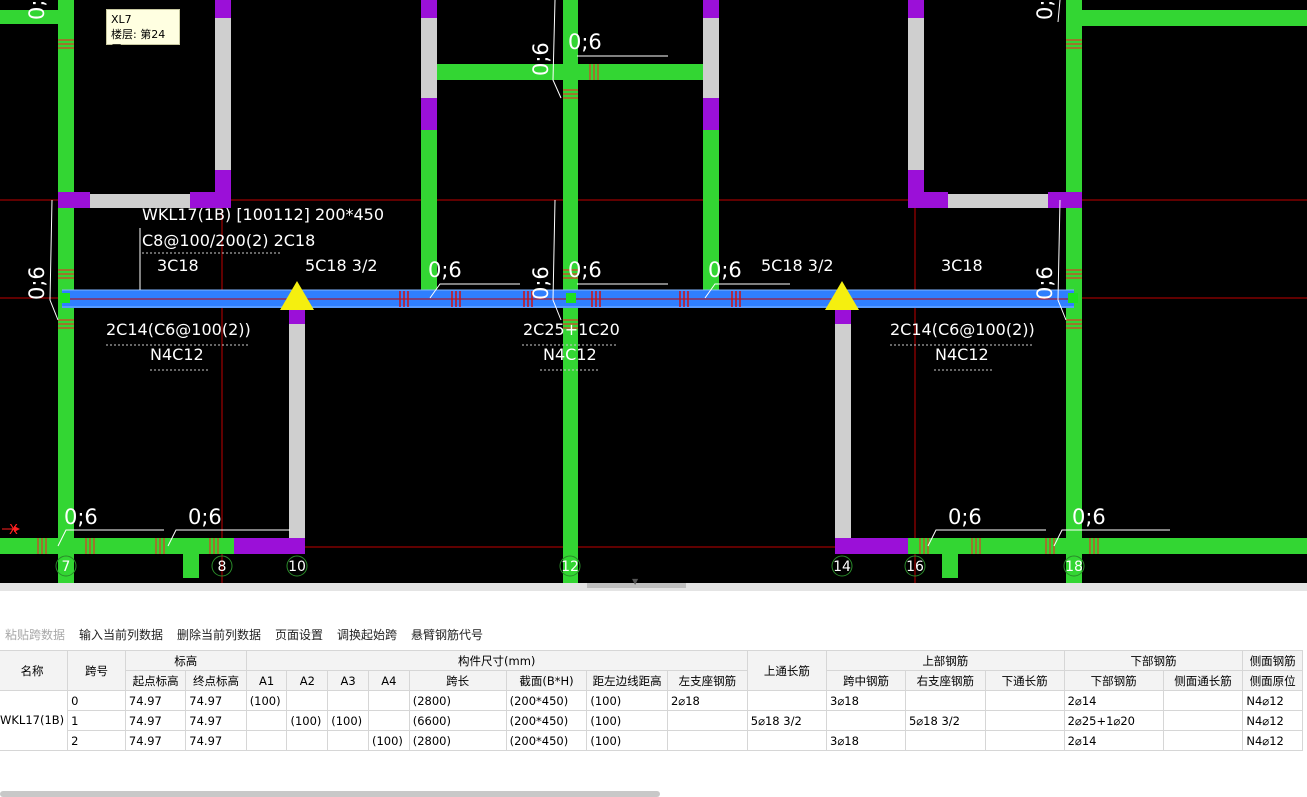 The image size is (1307, 797). What do you see at coordinates (121, 634) in the screenshot?
I see `input-column-button: 输入当前列数据` at bounding box center [121, 634].